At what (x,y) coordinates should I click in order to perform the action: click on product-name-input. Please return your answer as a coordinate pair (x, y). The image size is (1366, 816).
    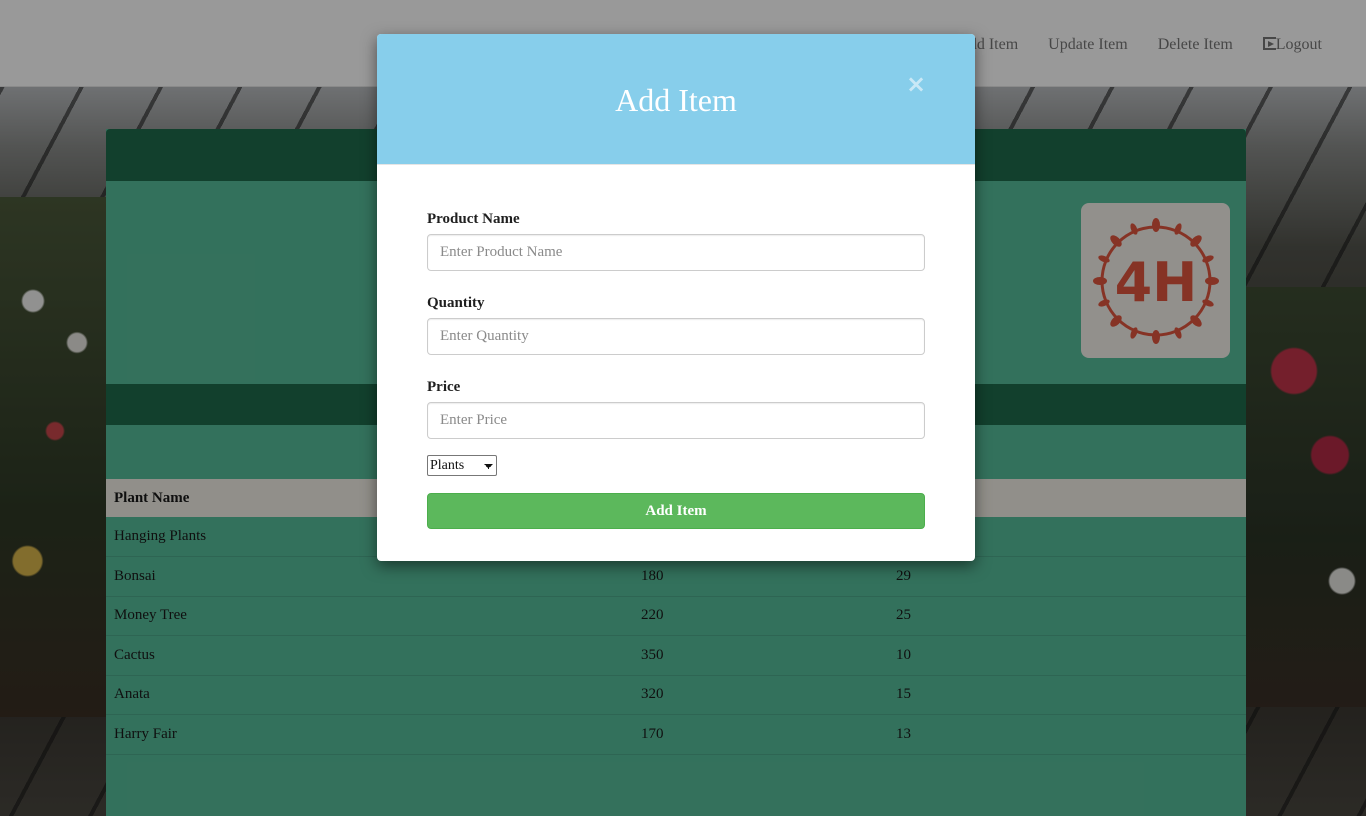
    Looking at the image, I should click on (676, 252).